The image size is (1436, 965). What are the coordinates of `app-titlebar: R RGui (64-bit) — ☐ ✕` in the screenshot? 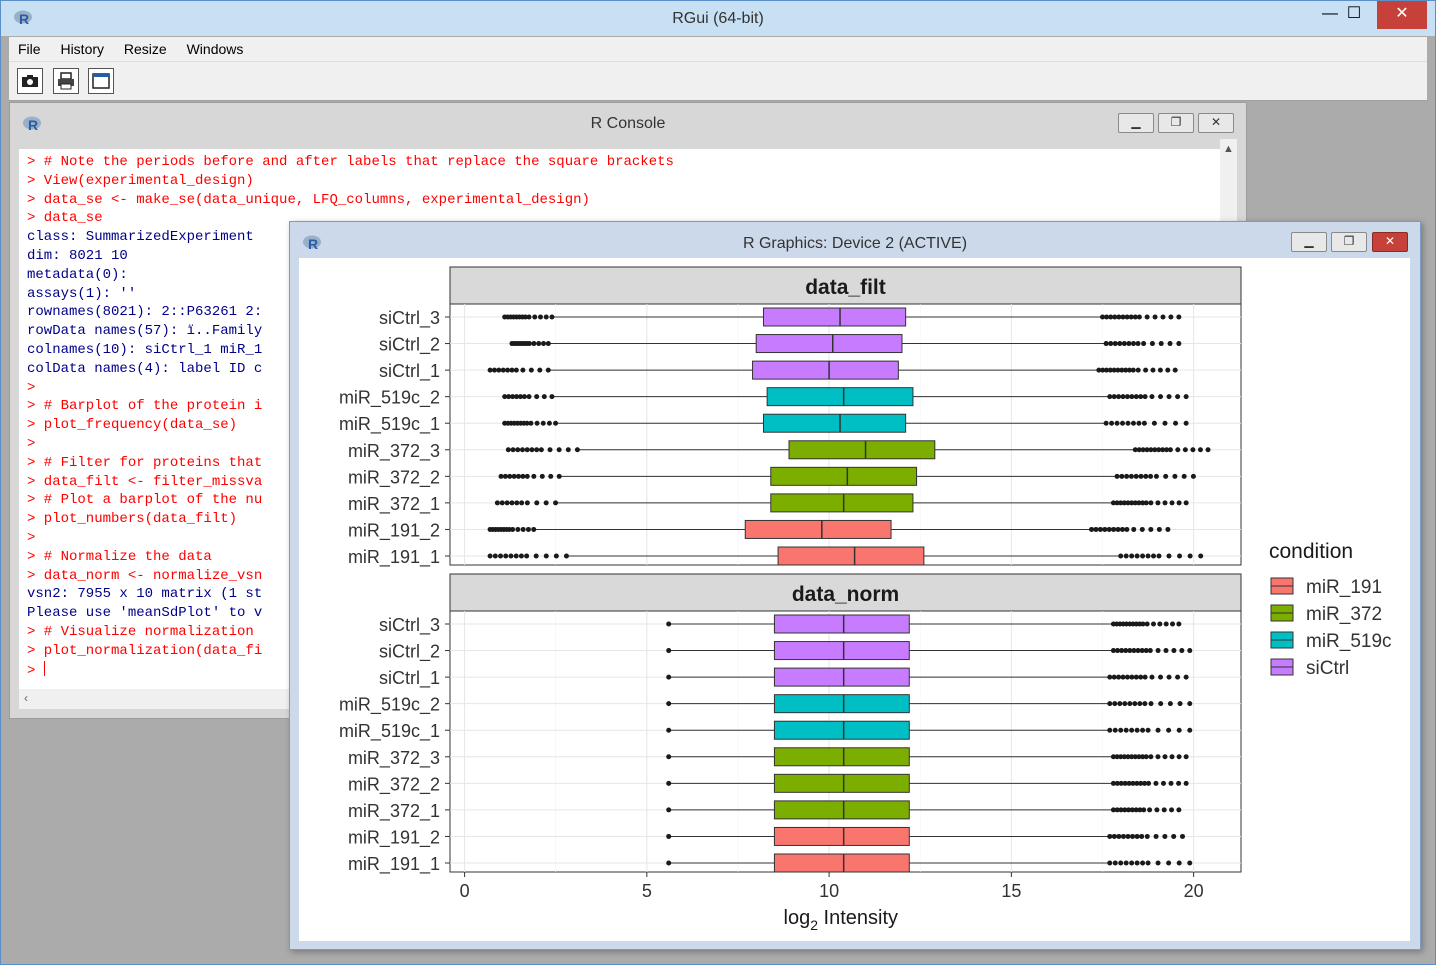 It's located at (718, 18).